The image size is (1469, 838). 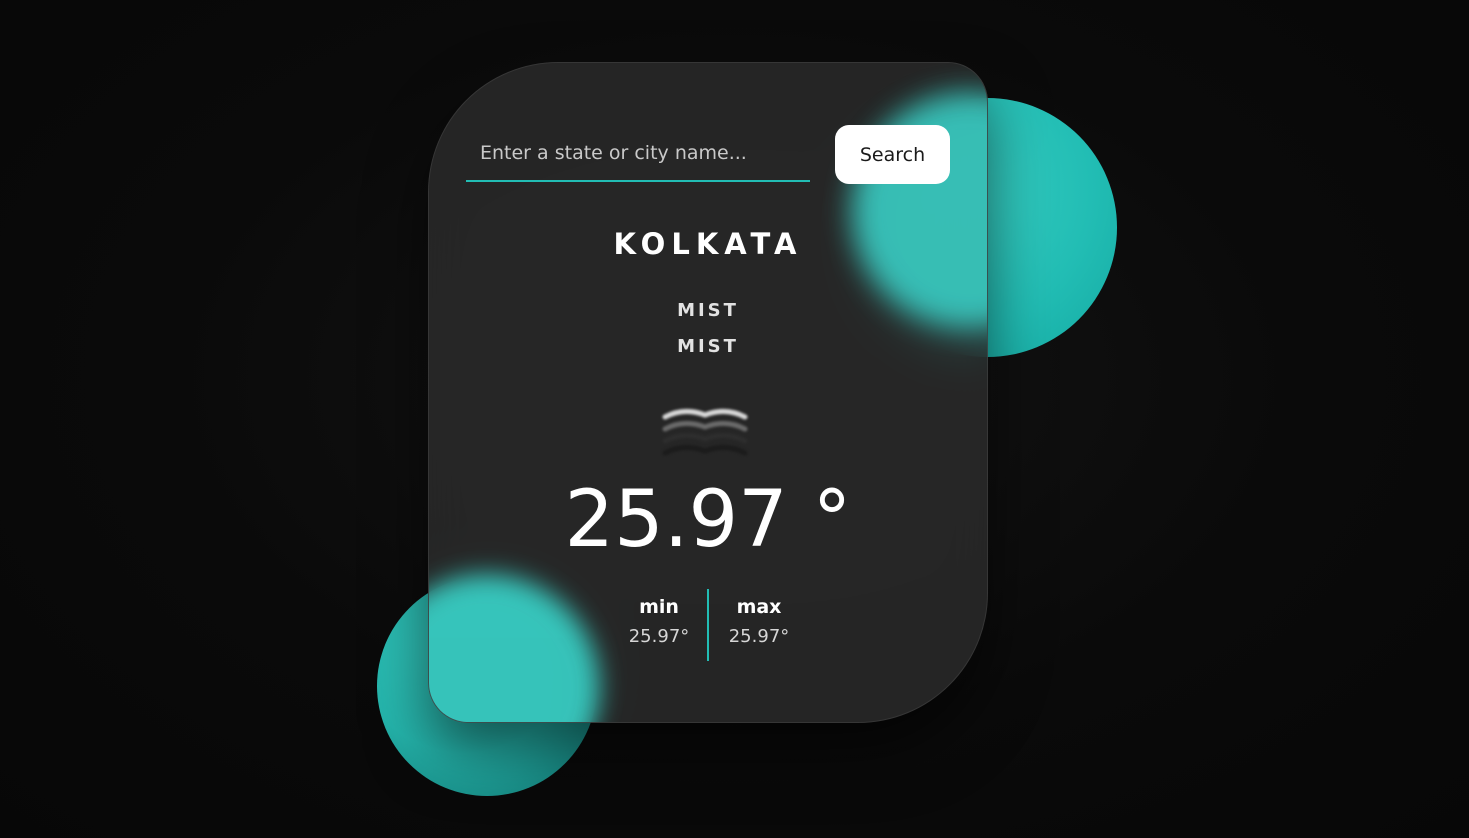 I want to click on city-name: KOLKATA, so click(x=708, y=244).